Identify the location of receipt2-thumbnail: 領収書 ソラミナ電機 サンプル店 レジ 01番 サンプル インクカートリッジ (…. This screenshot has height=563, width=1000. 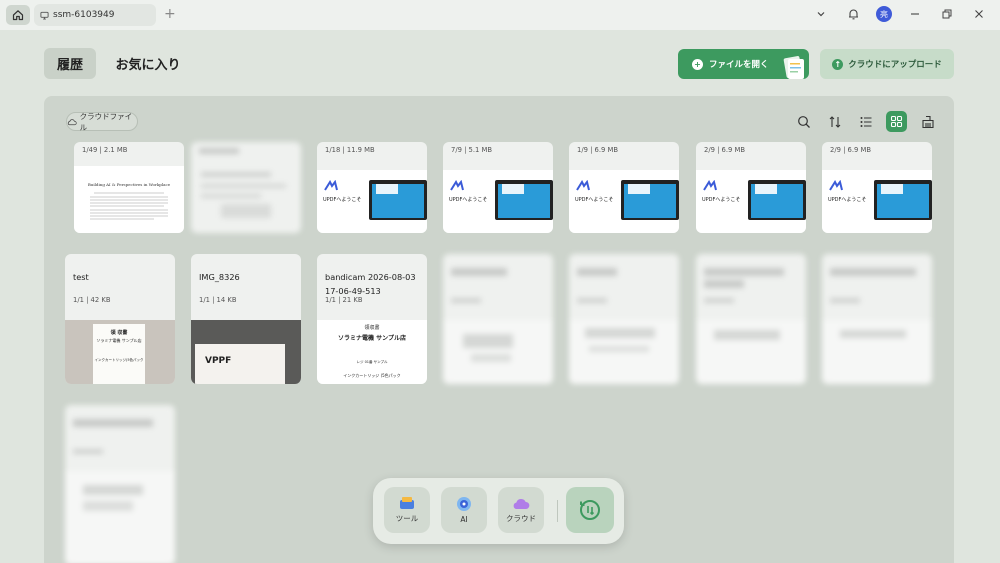
(372, 352).